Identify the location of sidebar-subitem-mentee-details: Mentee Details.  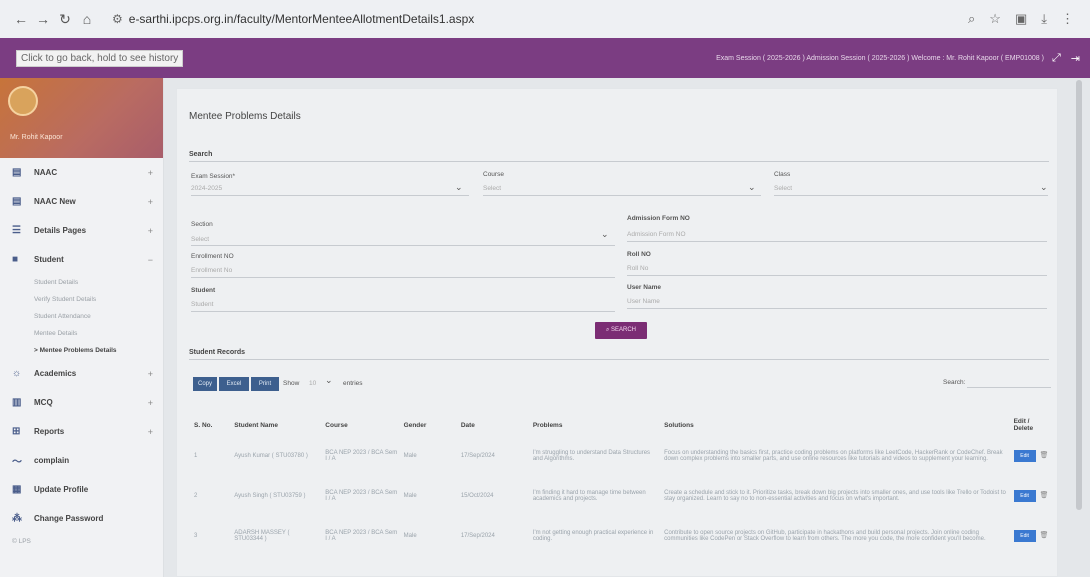
(81, 333).